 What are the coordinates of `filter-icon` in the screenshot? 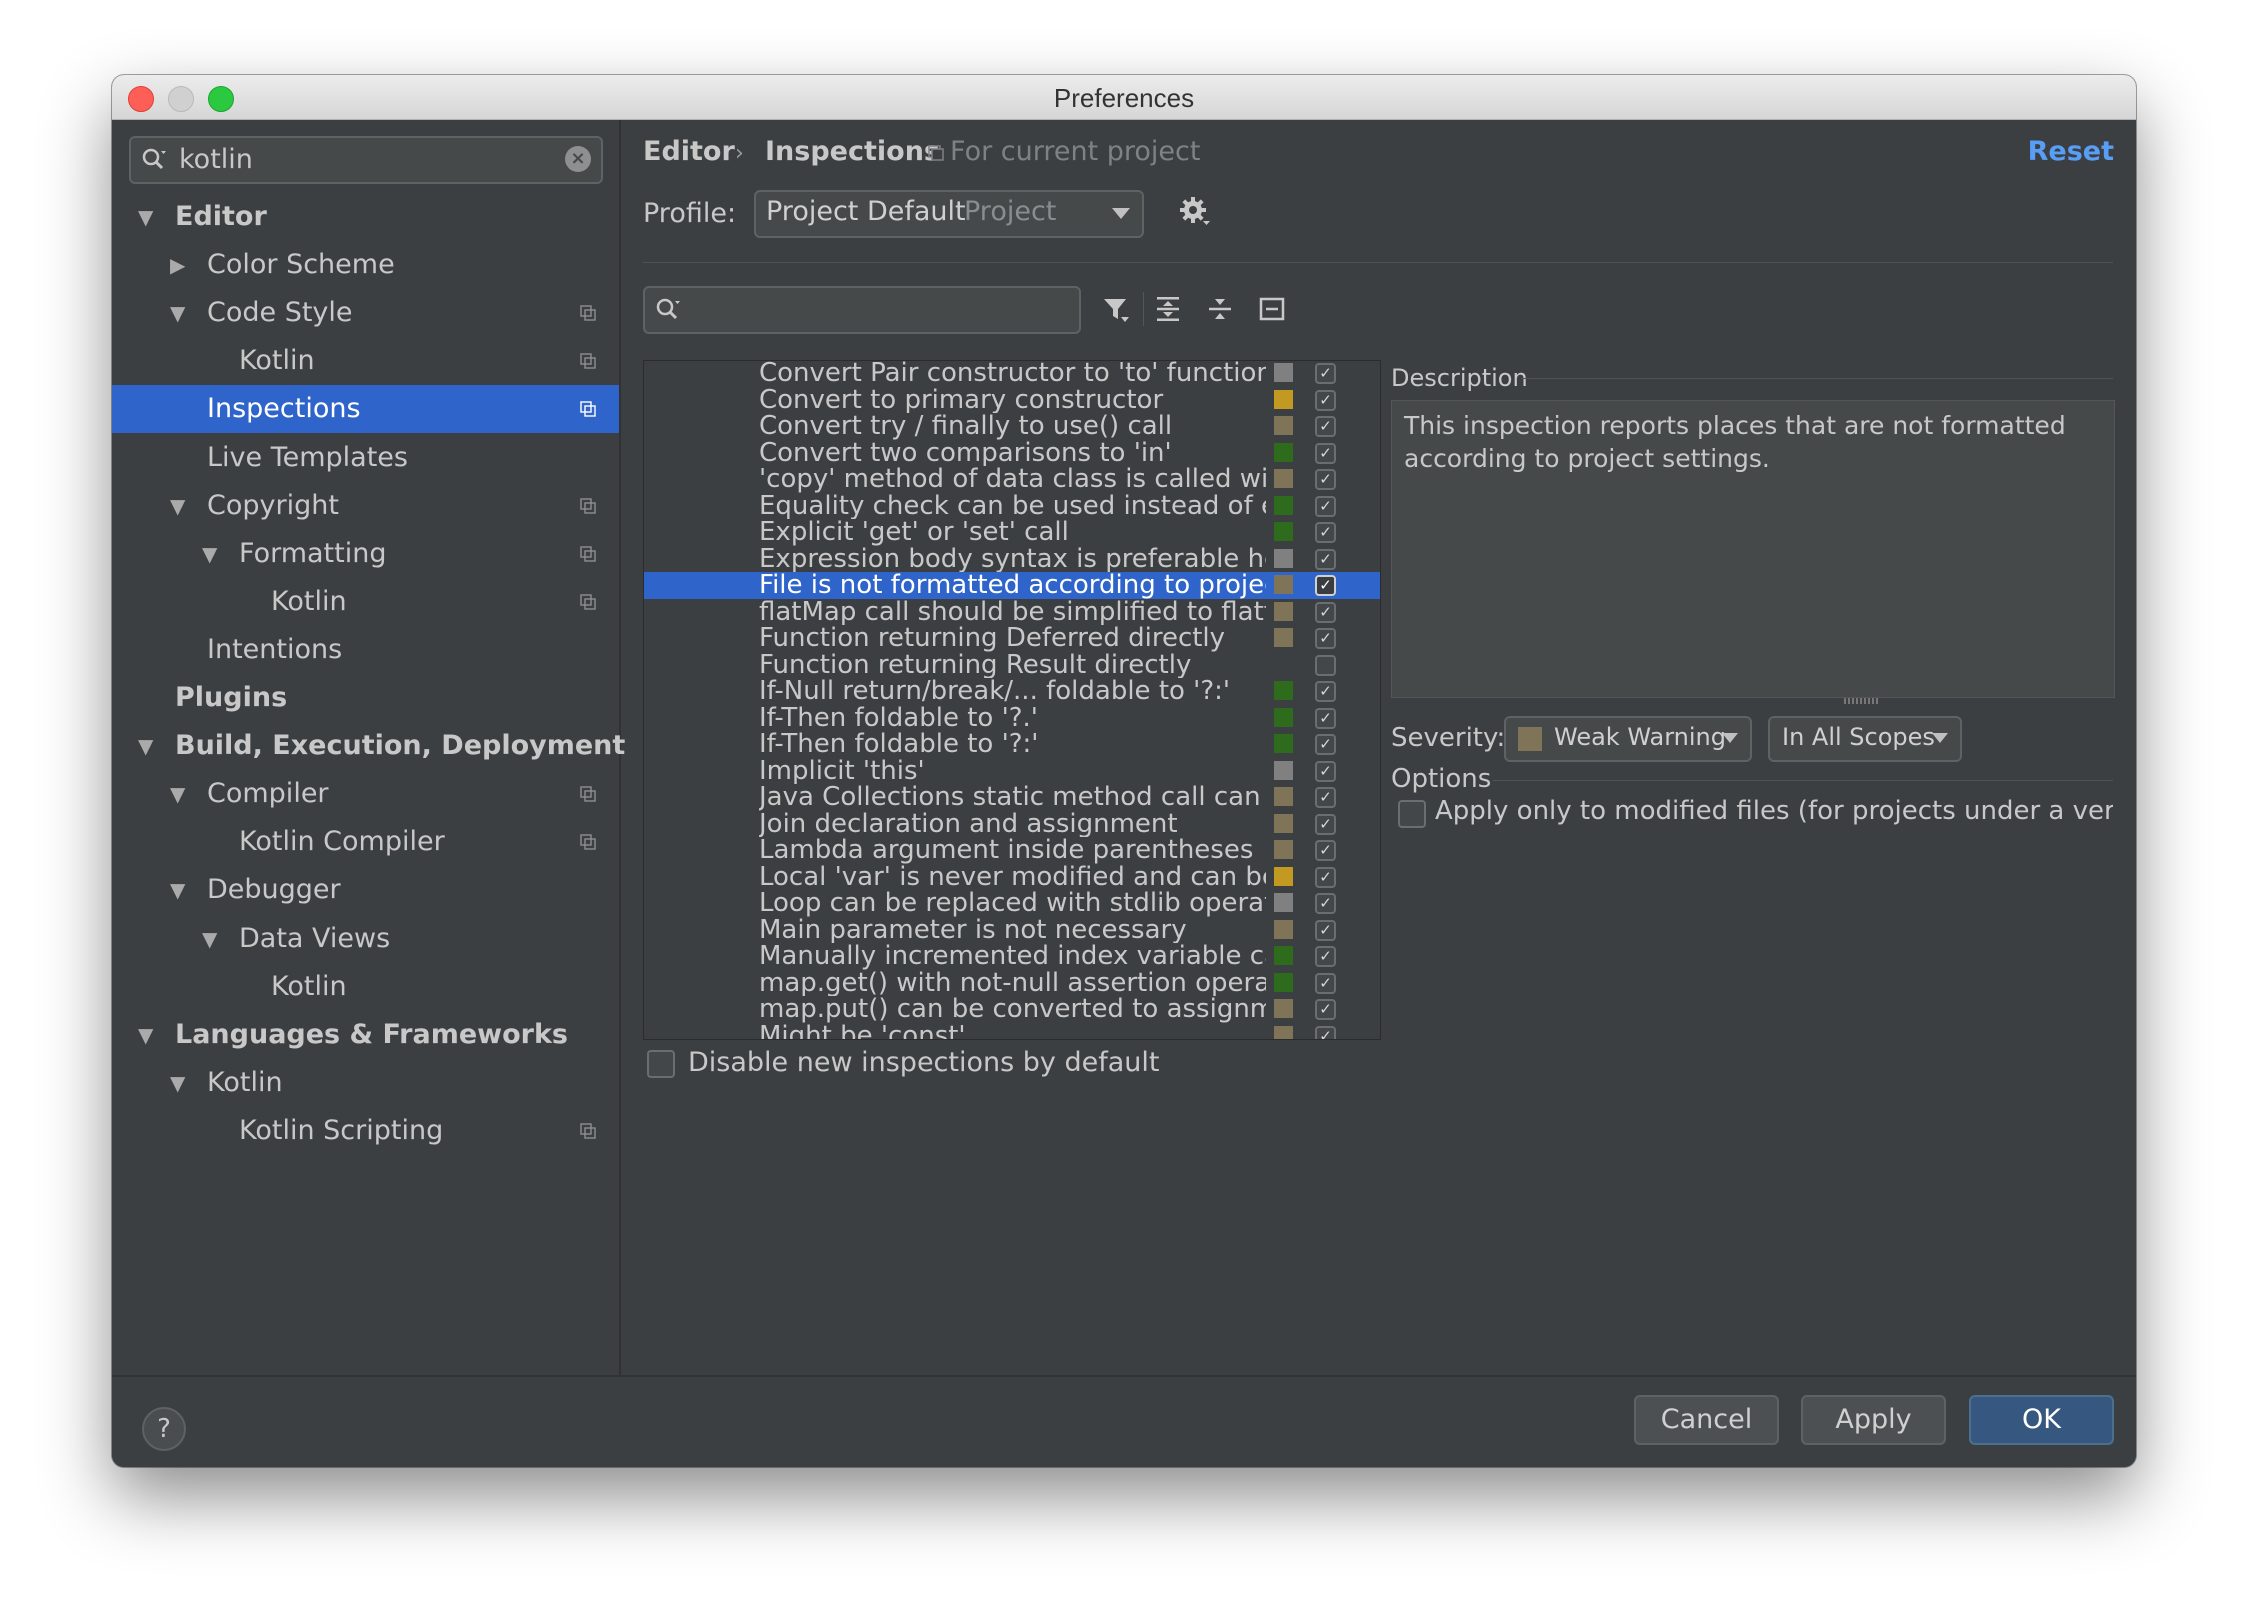 It's located at (1116, 309).